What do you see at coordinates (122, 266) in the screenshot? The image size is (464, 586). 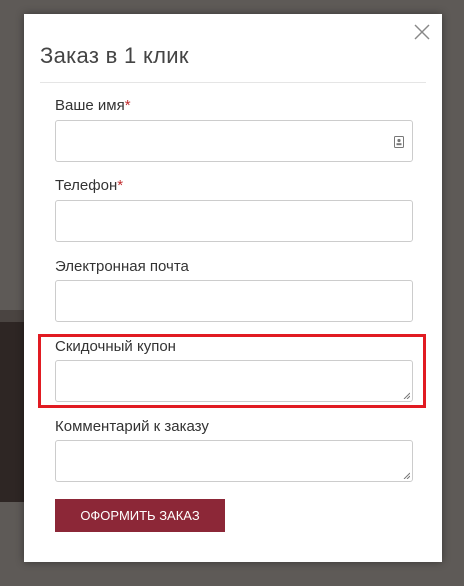 I see `email-label: Электронная почта` at bounding box center [122, 266].